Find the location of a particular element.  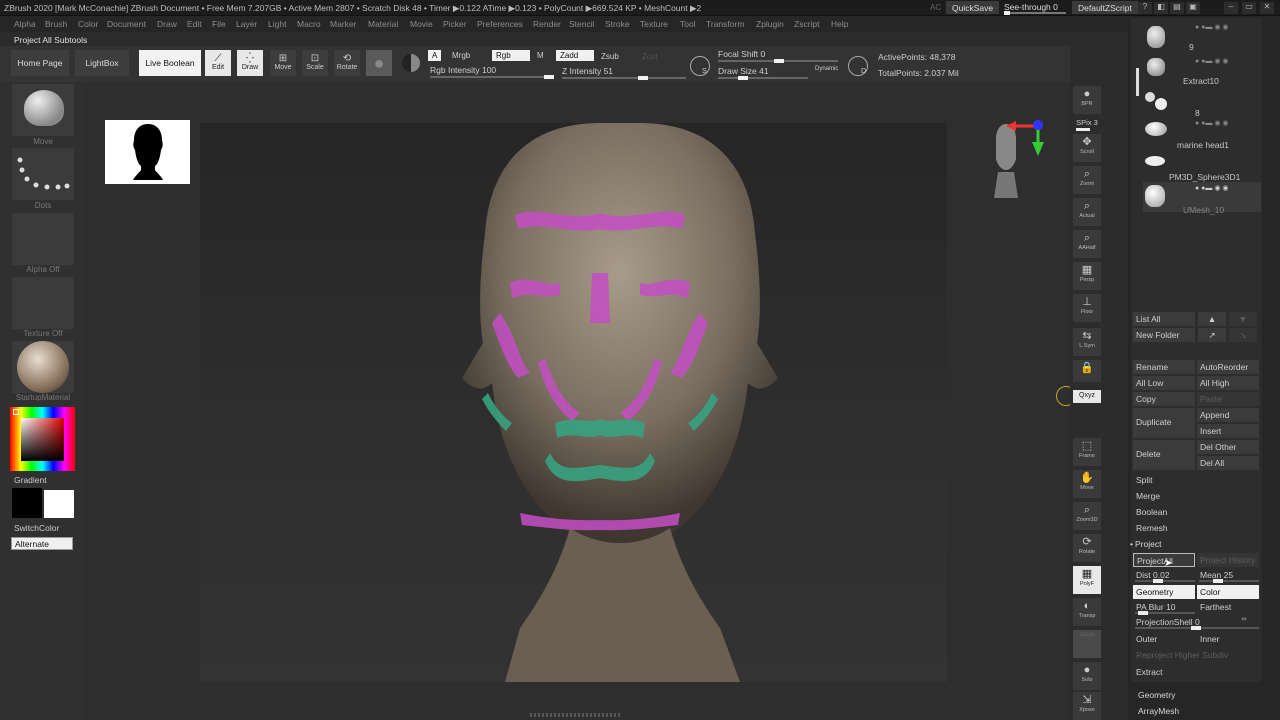

a-button: A is located at coordinates (435, 55).